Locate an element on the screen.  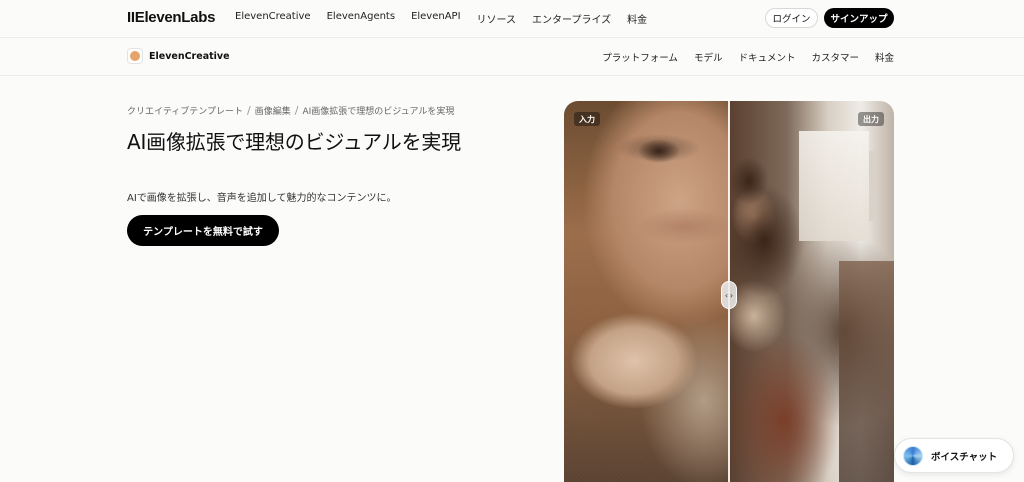
input-label: 入力 is located at coordinates (587, 119).